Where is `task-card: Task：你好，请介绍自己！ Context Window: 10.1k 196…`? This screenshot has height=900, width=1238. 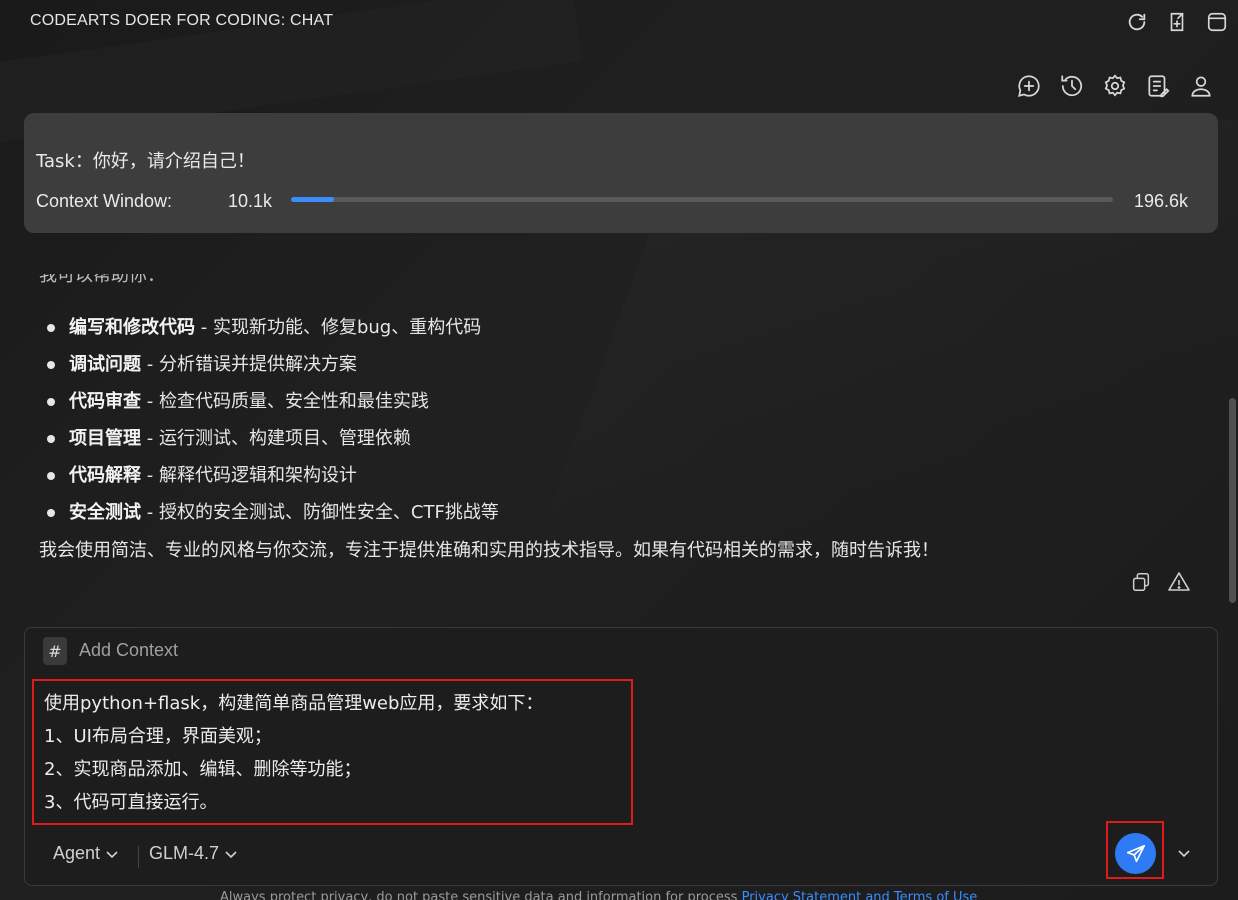
task-card: Task：你好，请介绍自己！ Context Window: 10.1k 196… is located at coordinates (621, 173).